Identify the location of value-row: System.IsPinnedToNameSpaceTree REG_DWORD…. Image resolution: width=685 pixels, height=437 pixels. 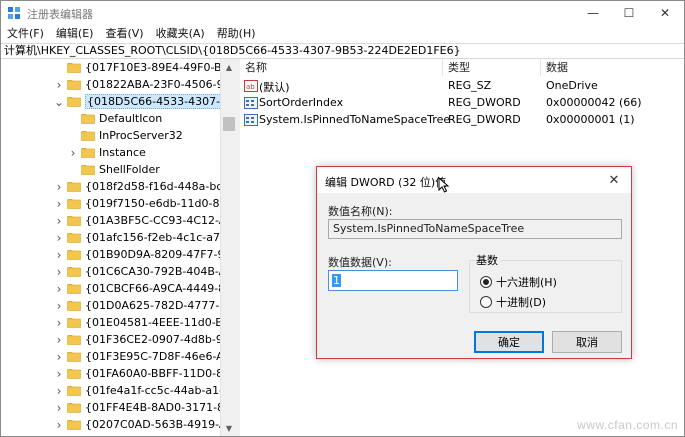
(462, 120).